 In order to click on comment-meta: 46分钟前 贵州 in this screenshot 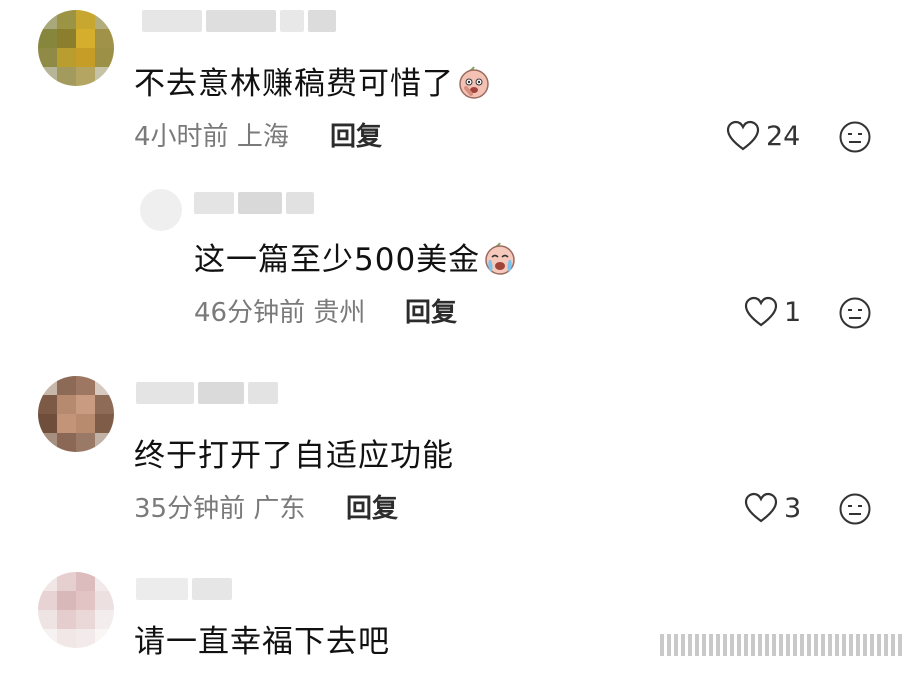, I will do `click(279, 313)`.